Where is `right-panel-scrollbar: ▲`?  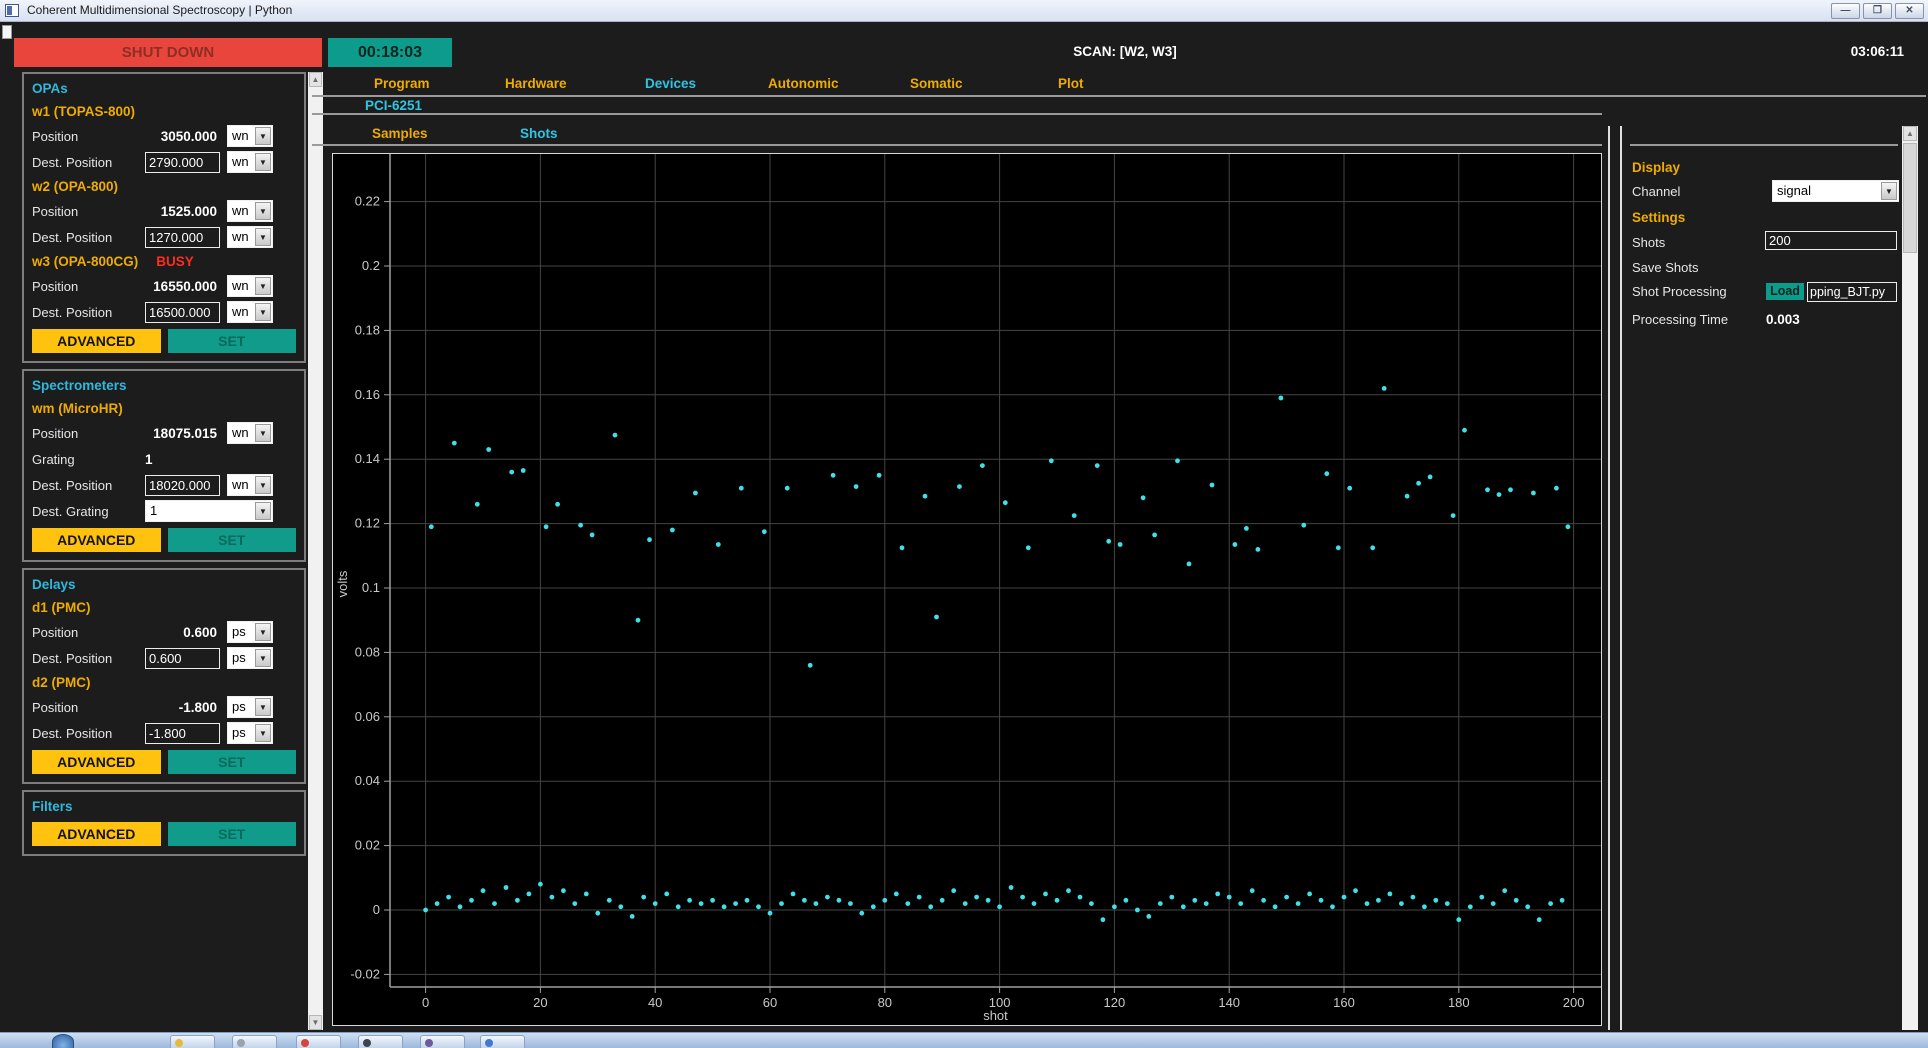 right-panel-scrollbar: ▲ is located at coordinates (1910, 578).